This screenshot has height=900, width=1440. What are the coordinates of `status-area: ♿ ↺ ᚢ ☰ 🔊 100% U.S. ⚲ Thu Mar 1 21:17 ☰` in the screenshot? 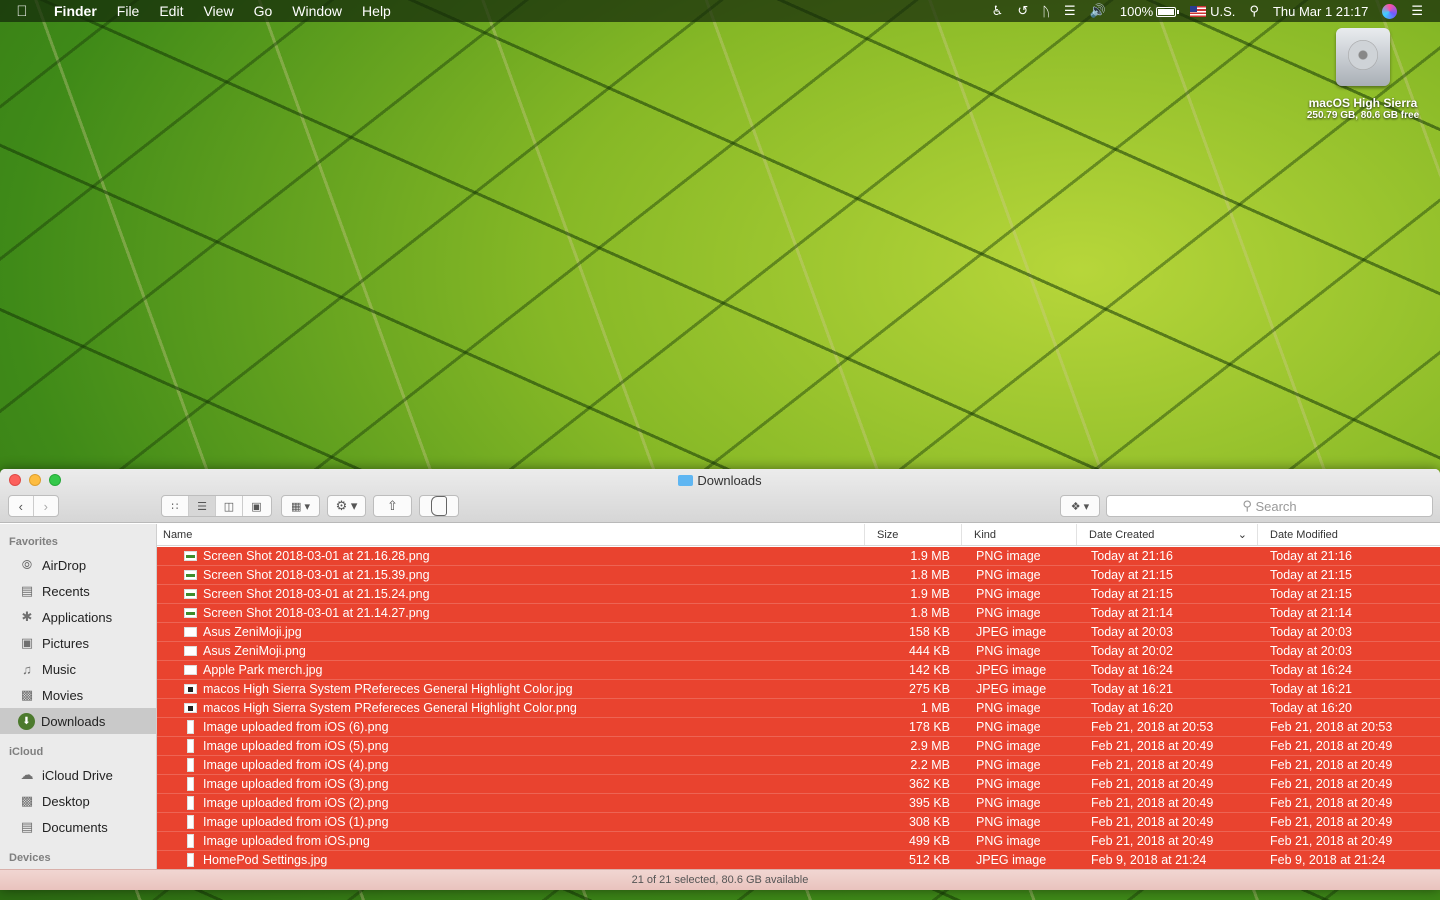 It's located at (1212, 11).